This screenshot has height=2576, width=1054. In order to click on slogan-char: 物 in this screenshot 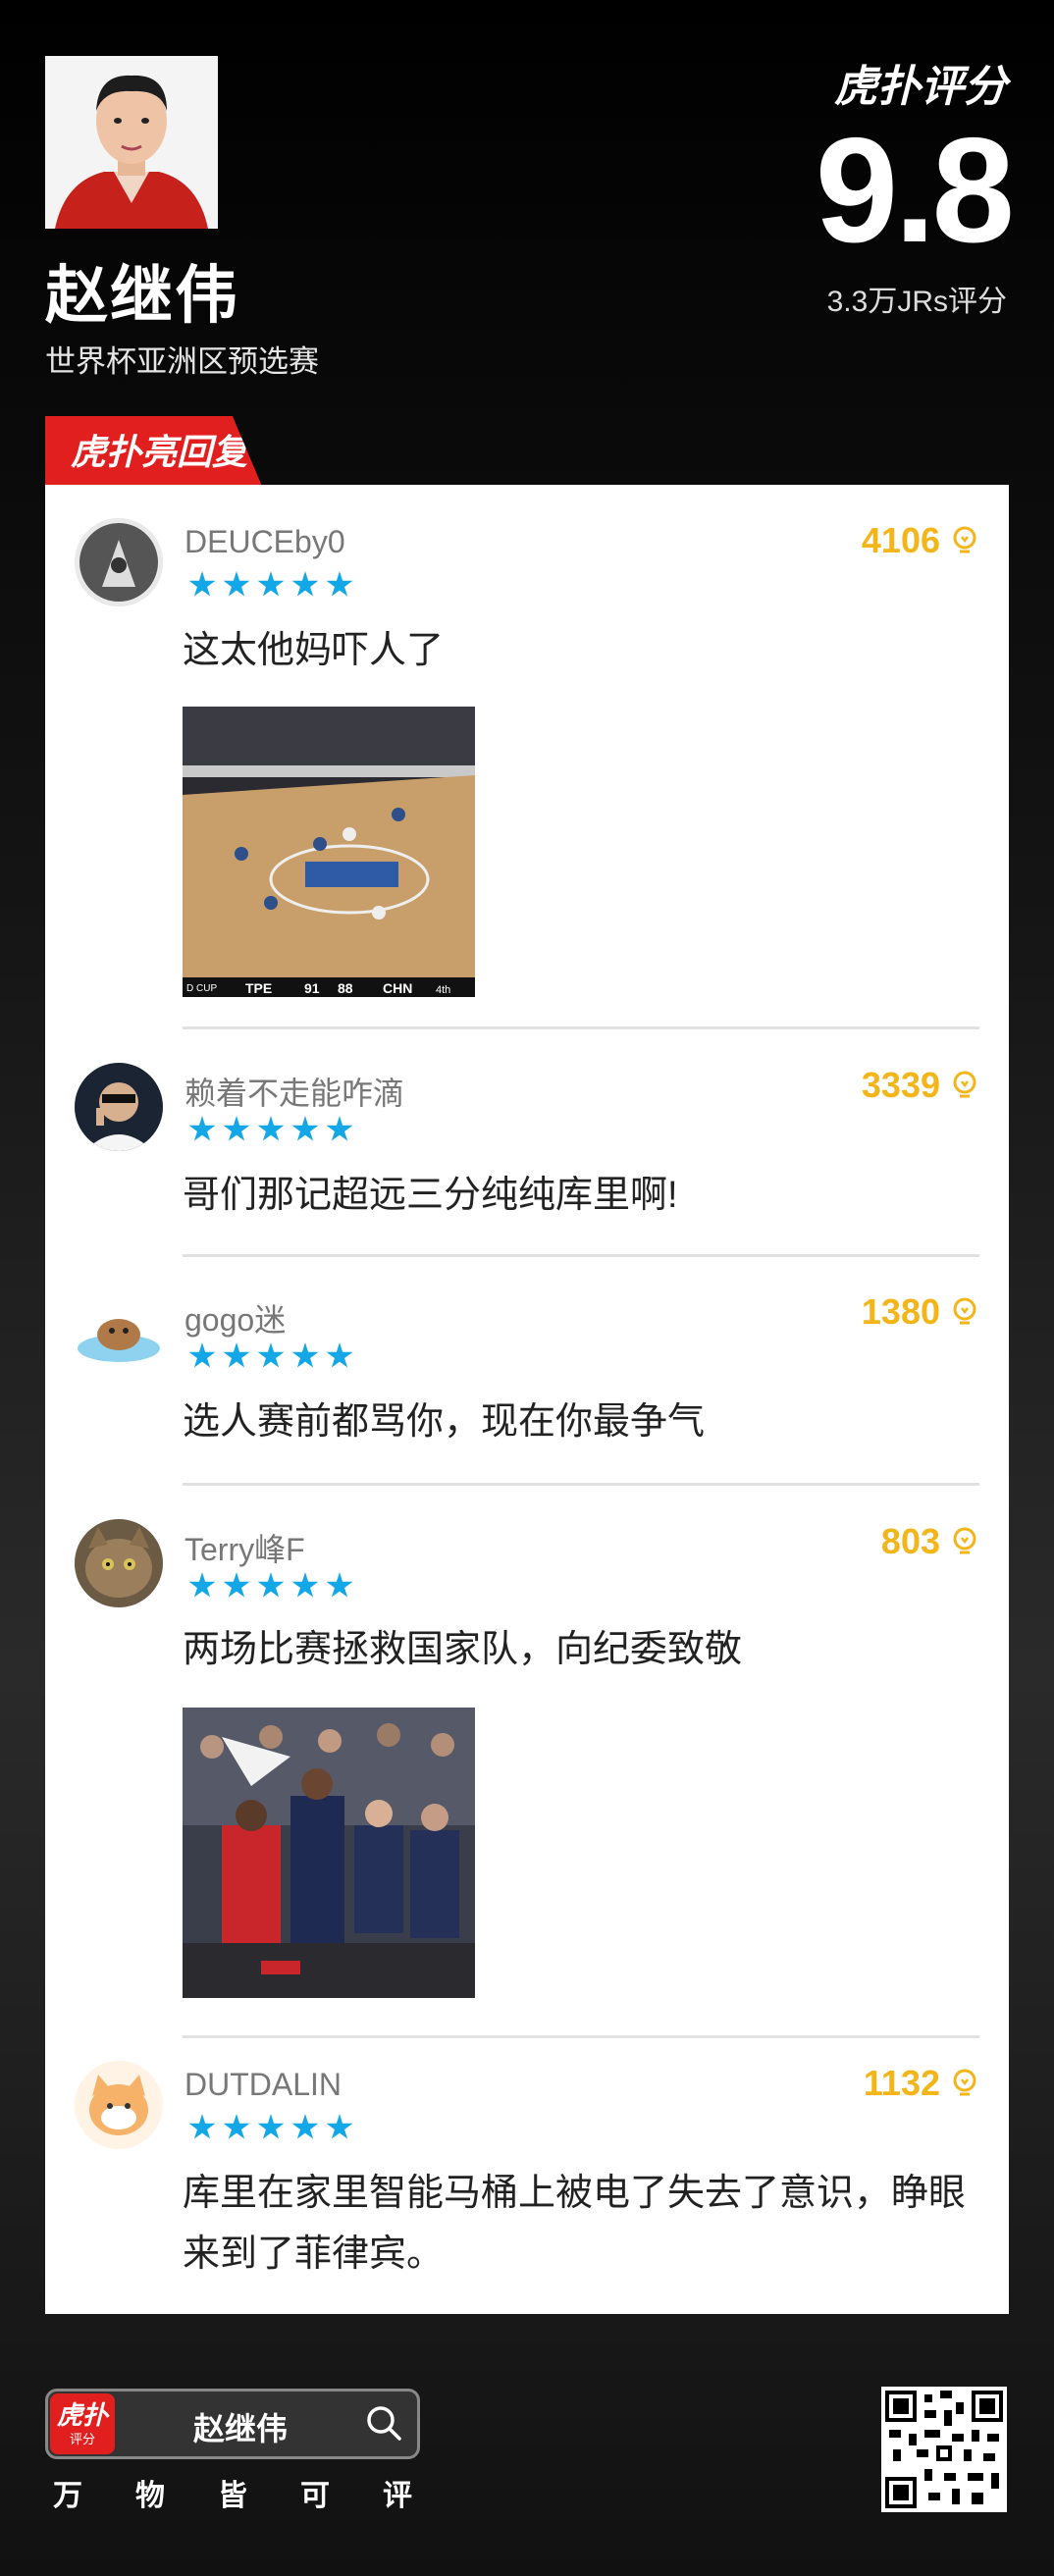, I will do `click(150, 2496)`.